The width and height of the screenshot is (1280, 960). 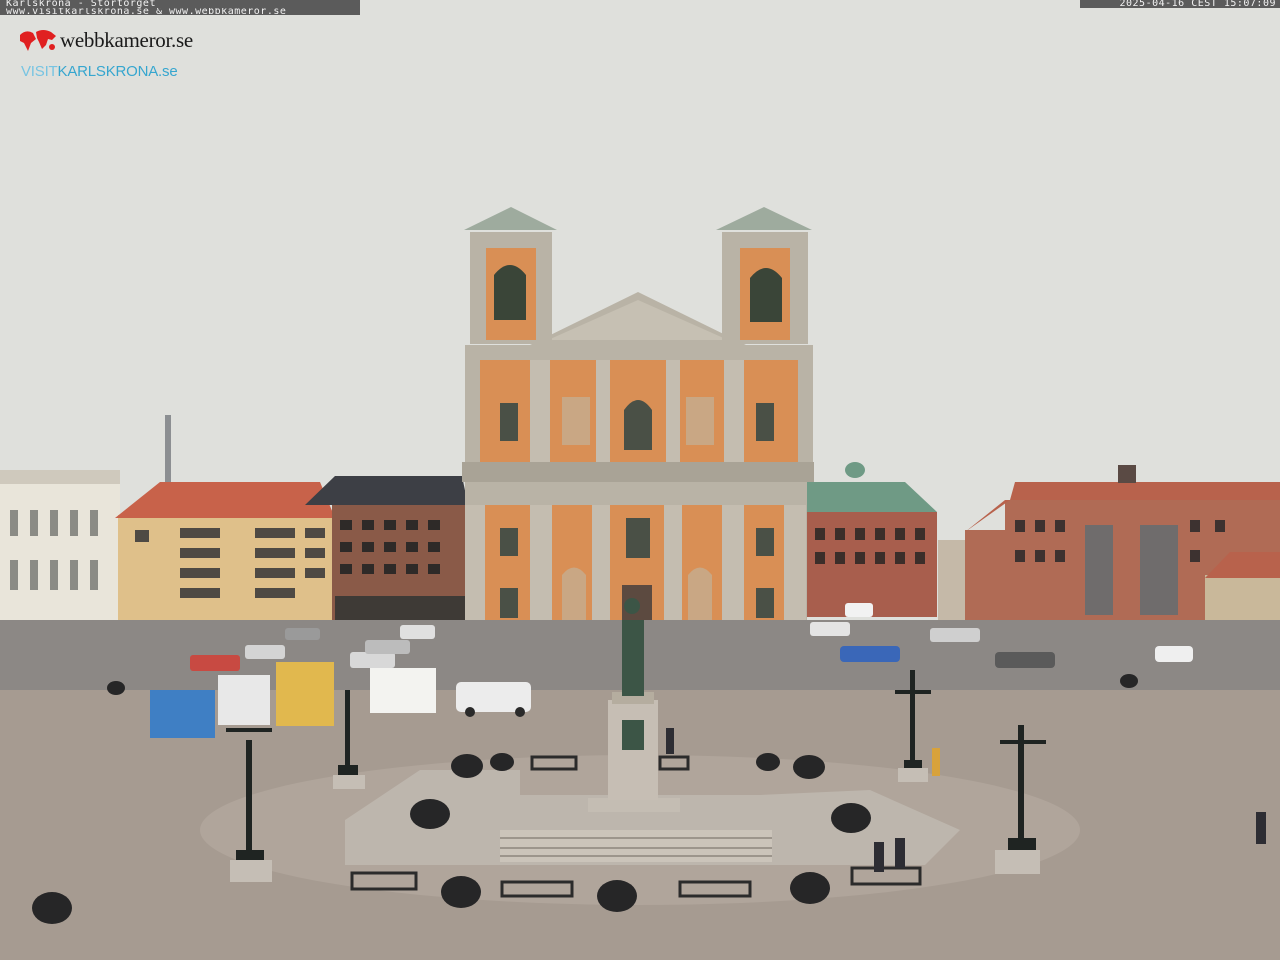 What do you see at coordinates (117, 71) in the screenshot?
I see `visit-main: KARLSKRONA.se` at bounding box center [117, 71].